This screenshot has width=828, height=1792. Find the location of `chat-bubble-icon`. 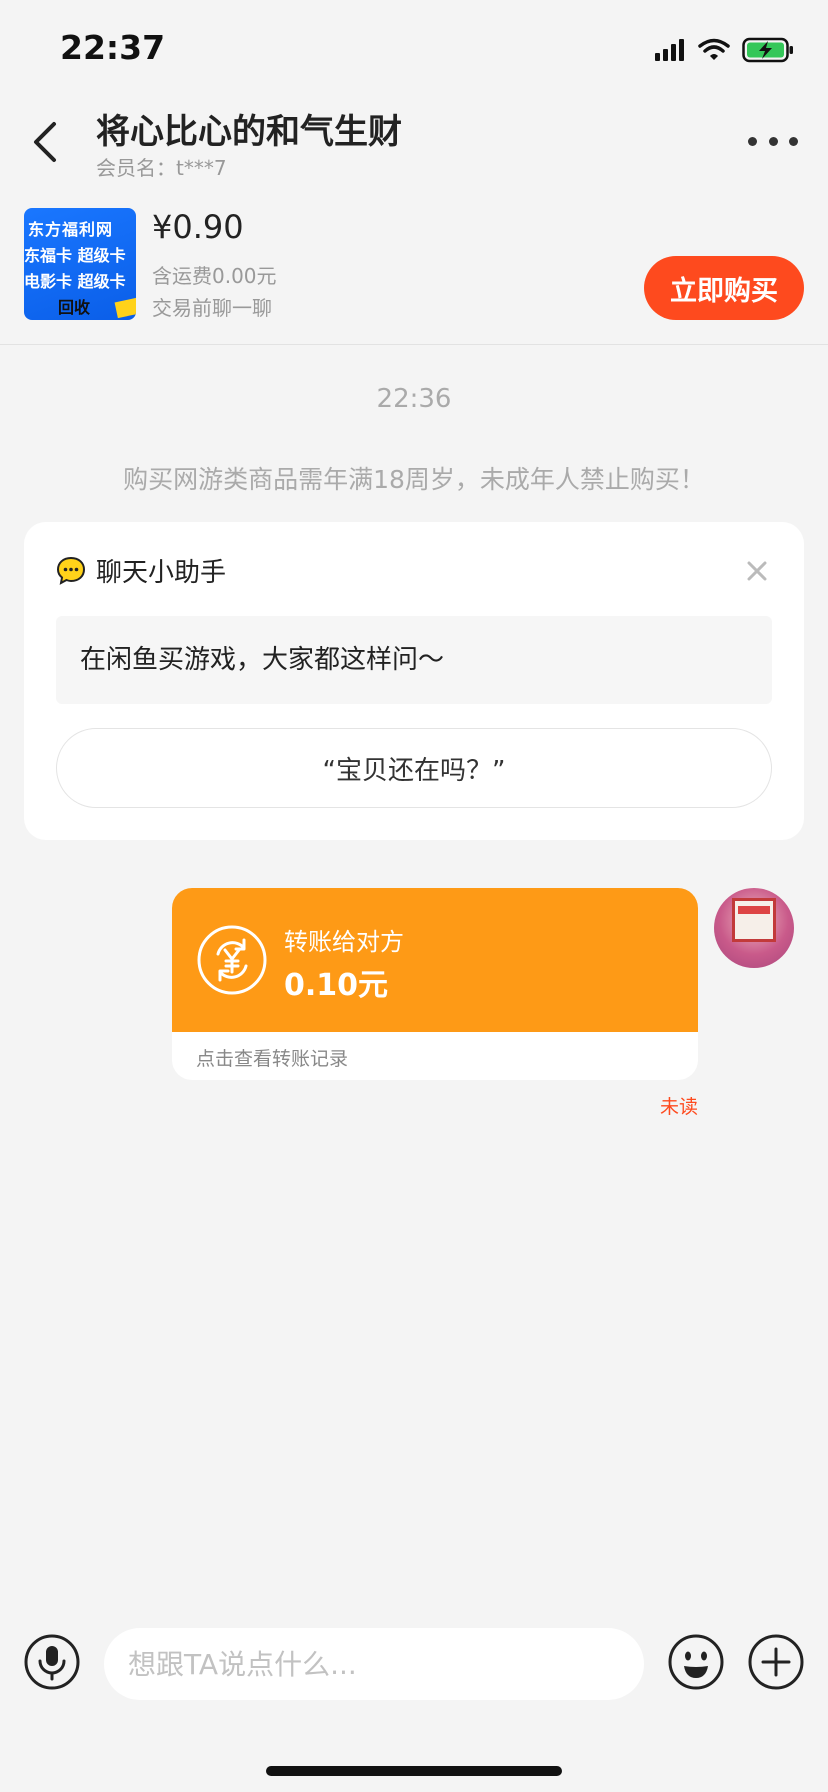

chat-bubble-icon is located at coordinates (71, 570).